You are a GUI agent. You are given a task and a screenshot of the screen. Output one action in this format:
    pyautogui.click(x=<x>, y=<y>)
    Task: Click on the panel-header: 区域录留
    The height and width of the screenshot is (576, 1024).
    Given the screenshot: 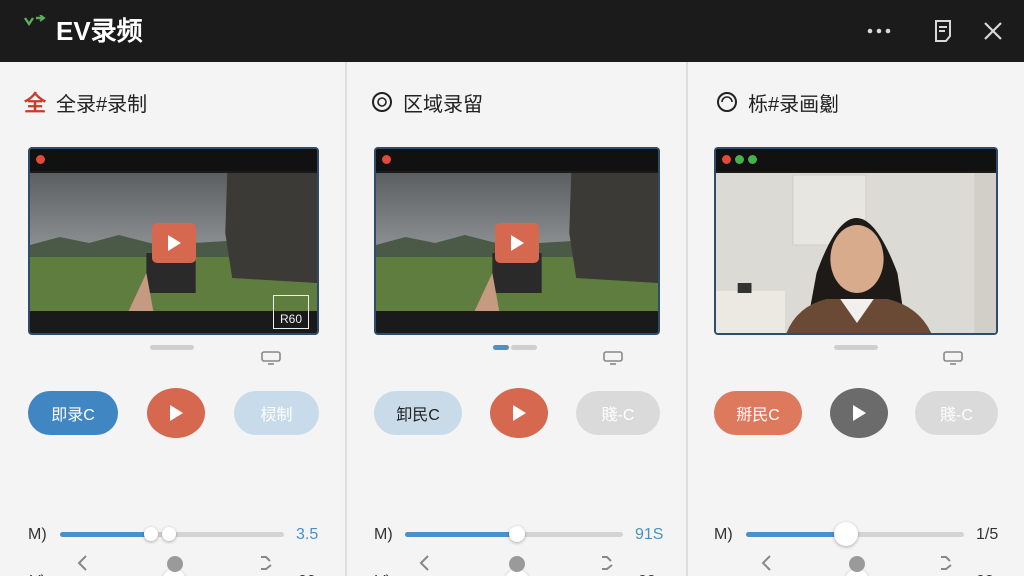 What is the action you would take?
    pyautogui.click(x=427, y=102)
    